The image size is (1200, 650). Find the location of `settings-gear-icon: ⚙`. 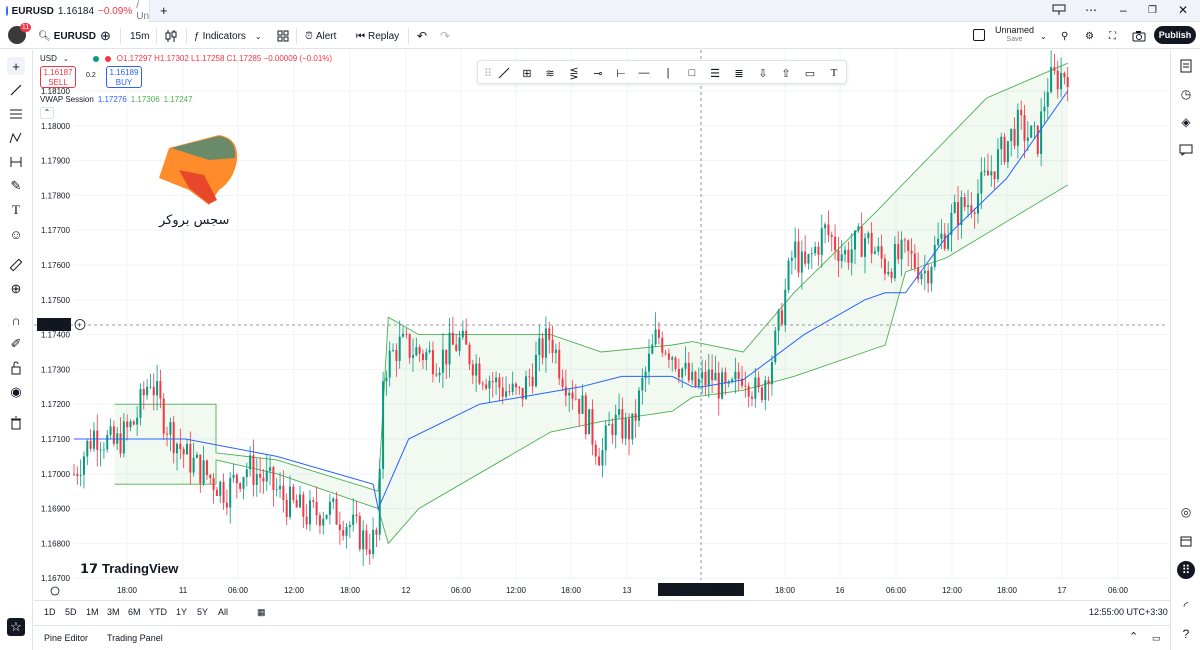

settings-gear-icon: ⚙ is located at coordinates (1089, 36).